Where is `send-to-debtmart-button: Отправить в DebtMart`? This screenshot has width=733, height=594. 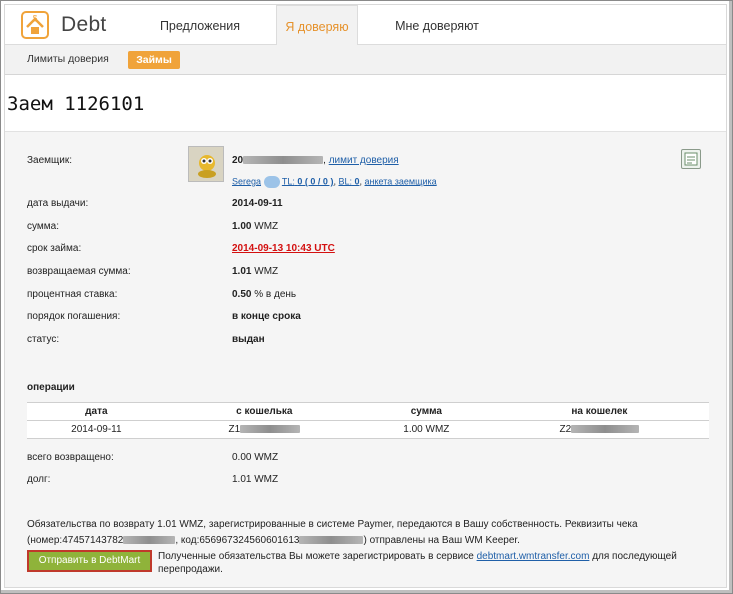 send-to-debtmart-button: Отправить в DebtMart is located at coordinates (89, 561).